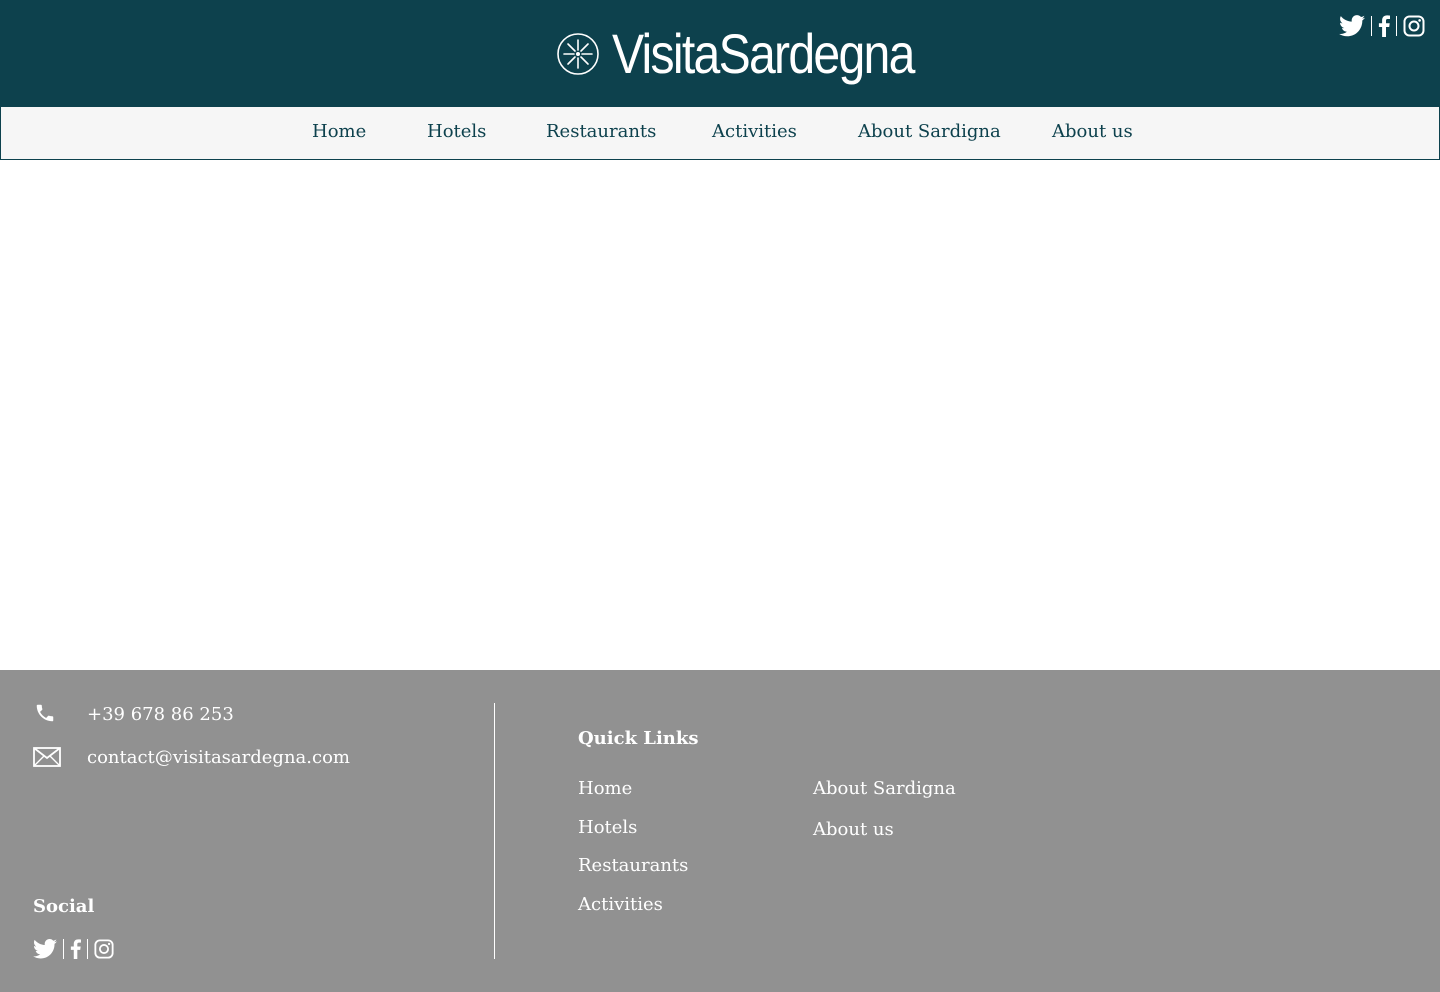 This screenshot has height=992, width=1440. What do you see at coordinates (601, 131) in the screenshot?
I see `nav-item-restaurants: Restaurants` at bounding box center [601, 131].